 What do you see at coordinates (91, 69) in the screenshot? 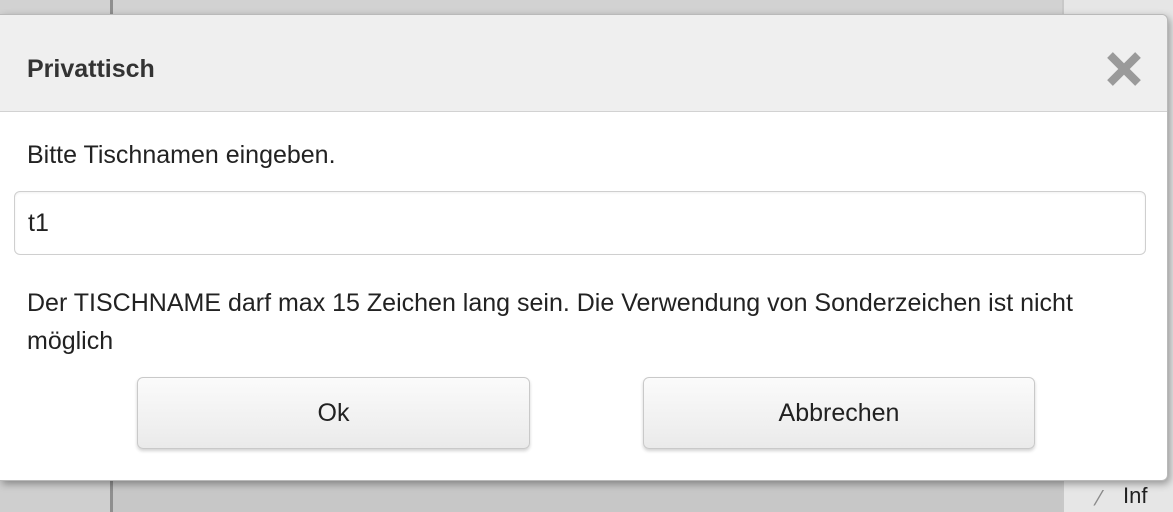
I see `dialog-title: Privattisch` at bounding box center [91, 69].